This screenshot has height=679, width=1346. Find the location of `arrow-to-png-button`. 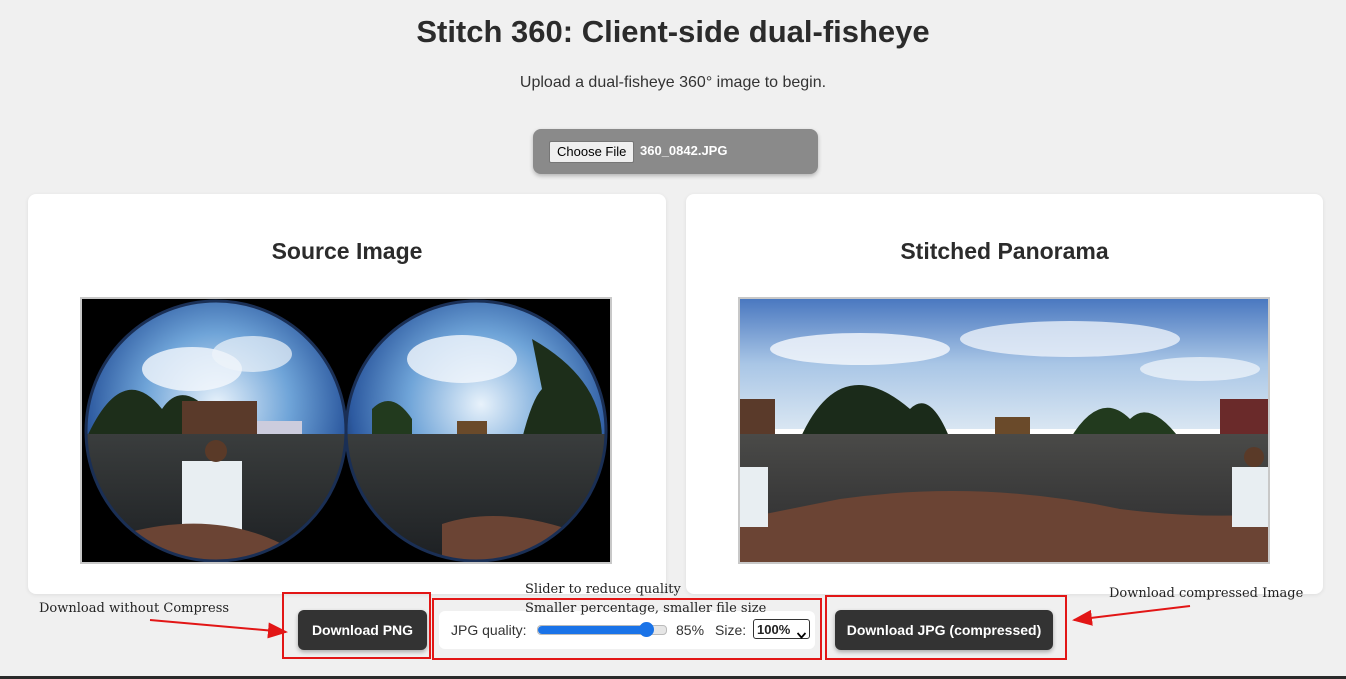

arrow-to-png-button is located at coordinates (218, 629).